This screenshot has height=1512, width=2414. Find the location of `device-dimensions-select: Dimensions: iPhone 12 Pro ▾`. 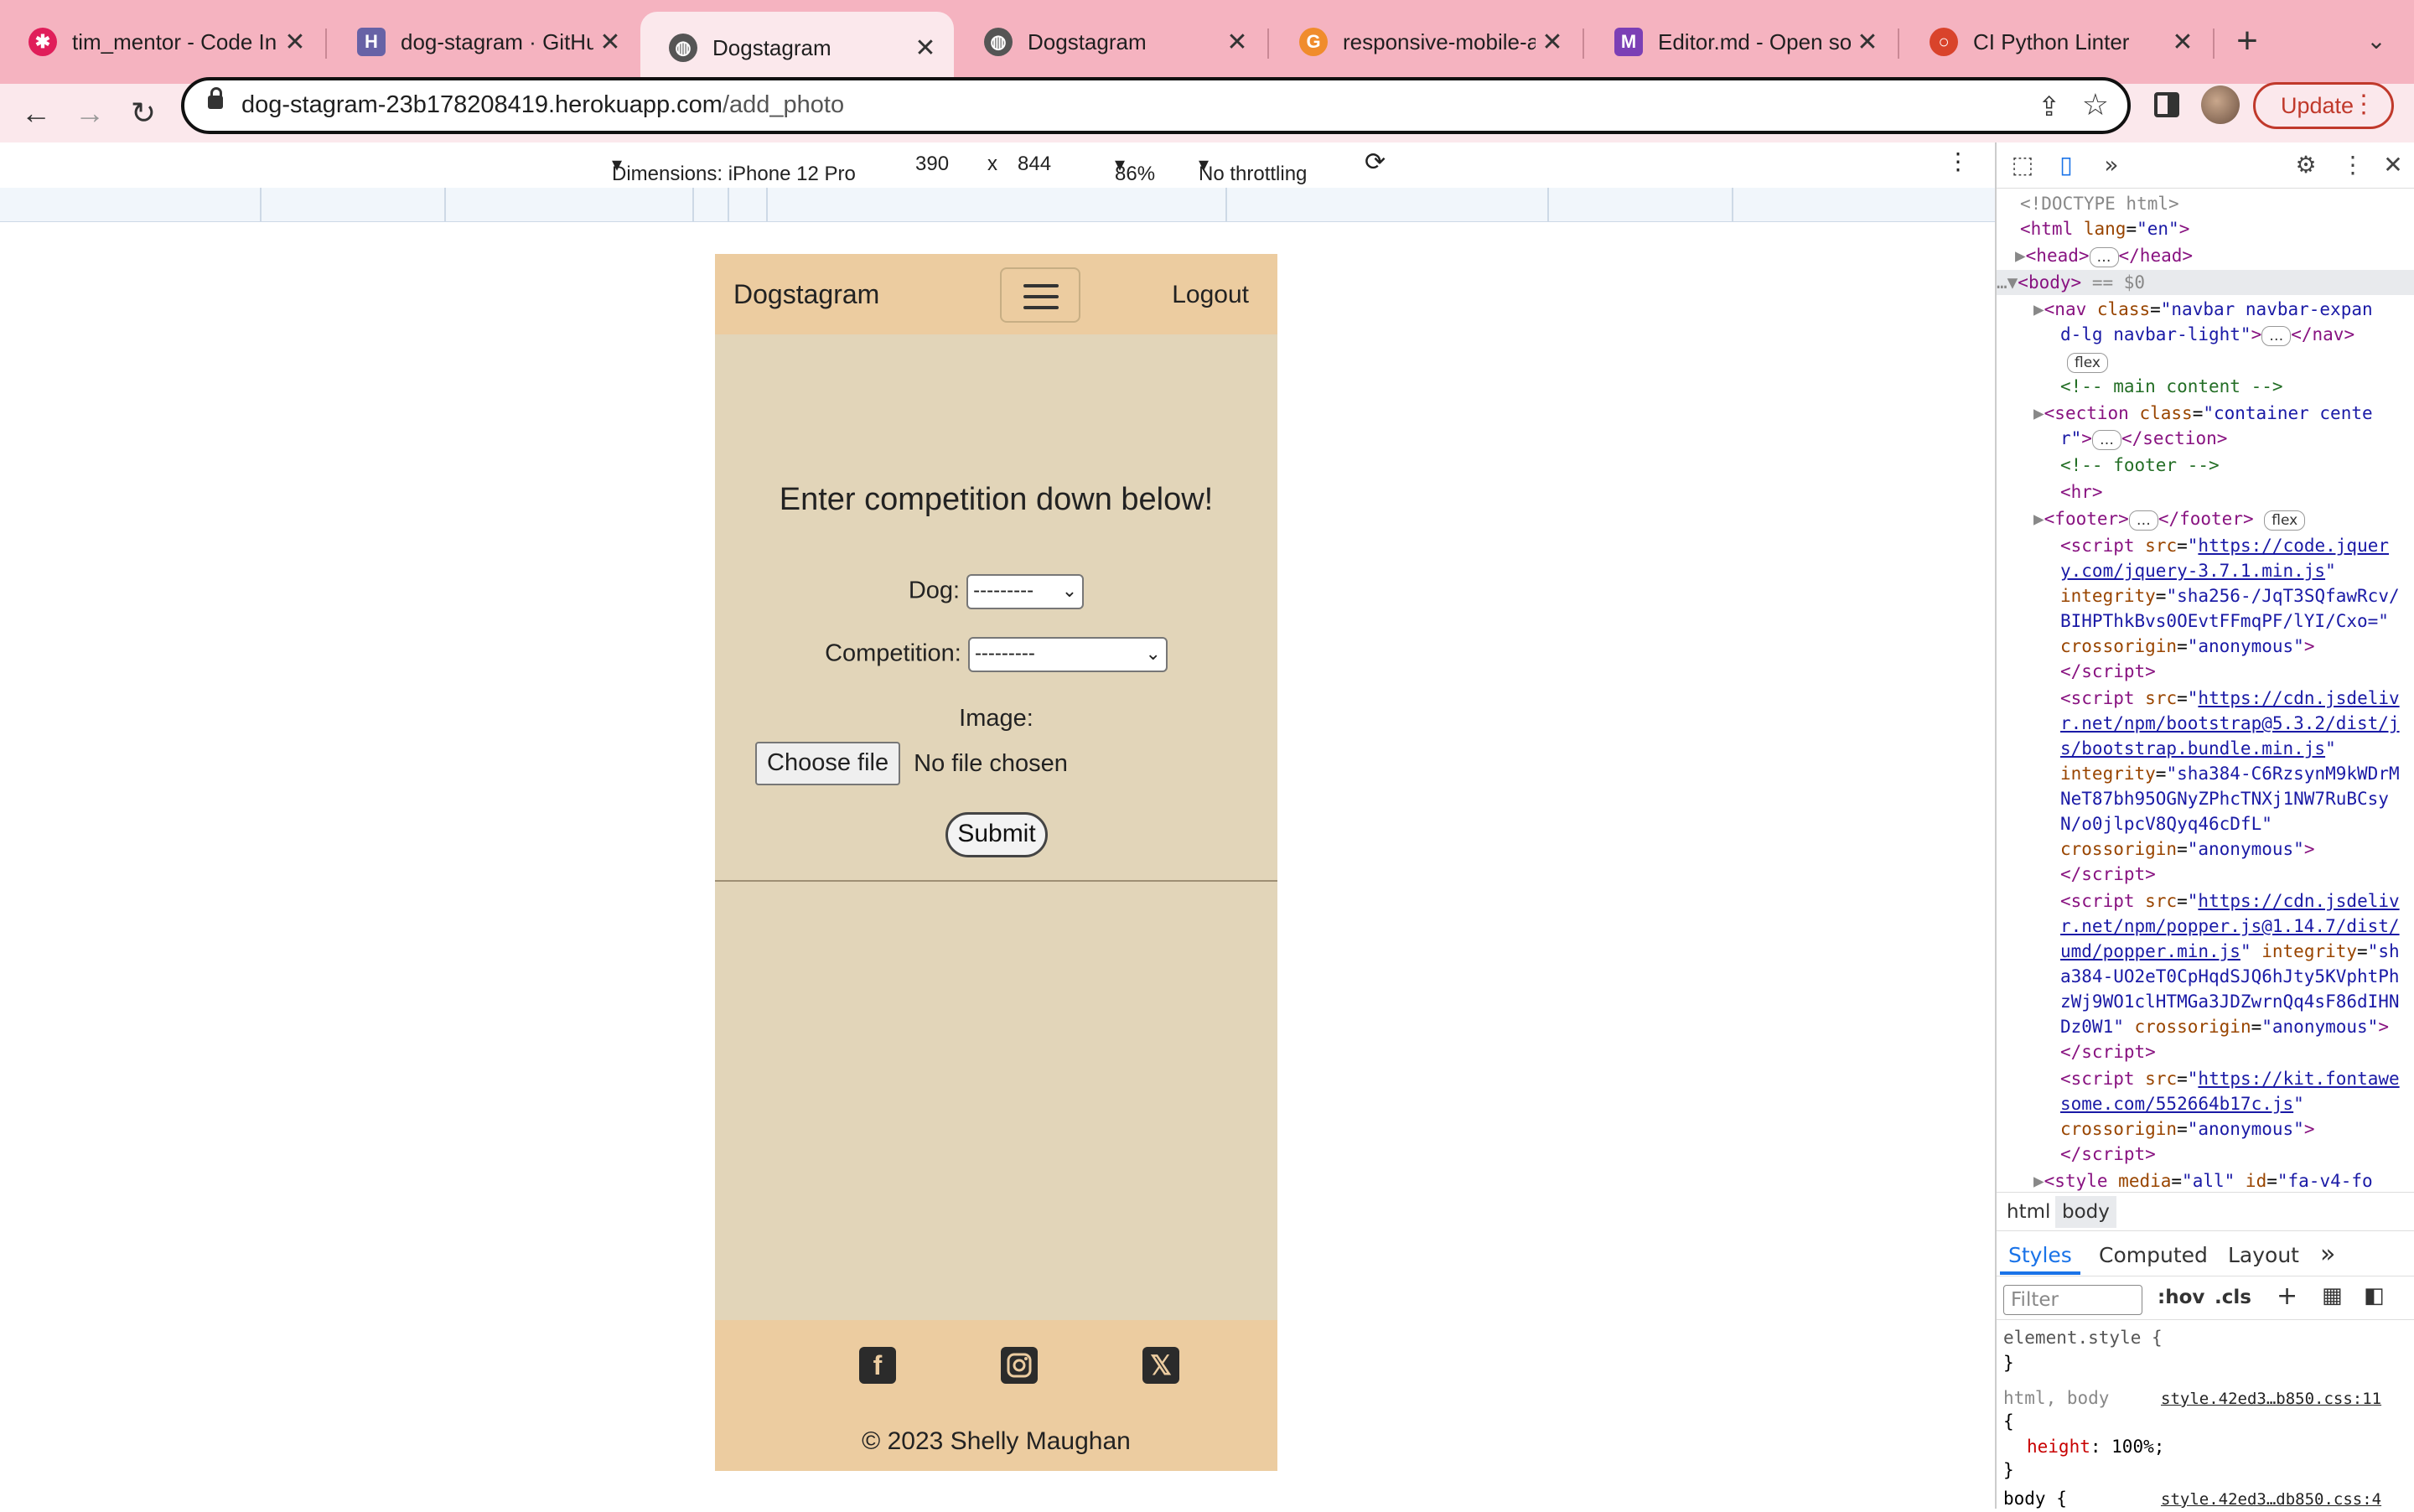

device-dimensions-select: Dimensions: iPhone 12 Pro ▾ is located at coordinates (734, 169).